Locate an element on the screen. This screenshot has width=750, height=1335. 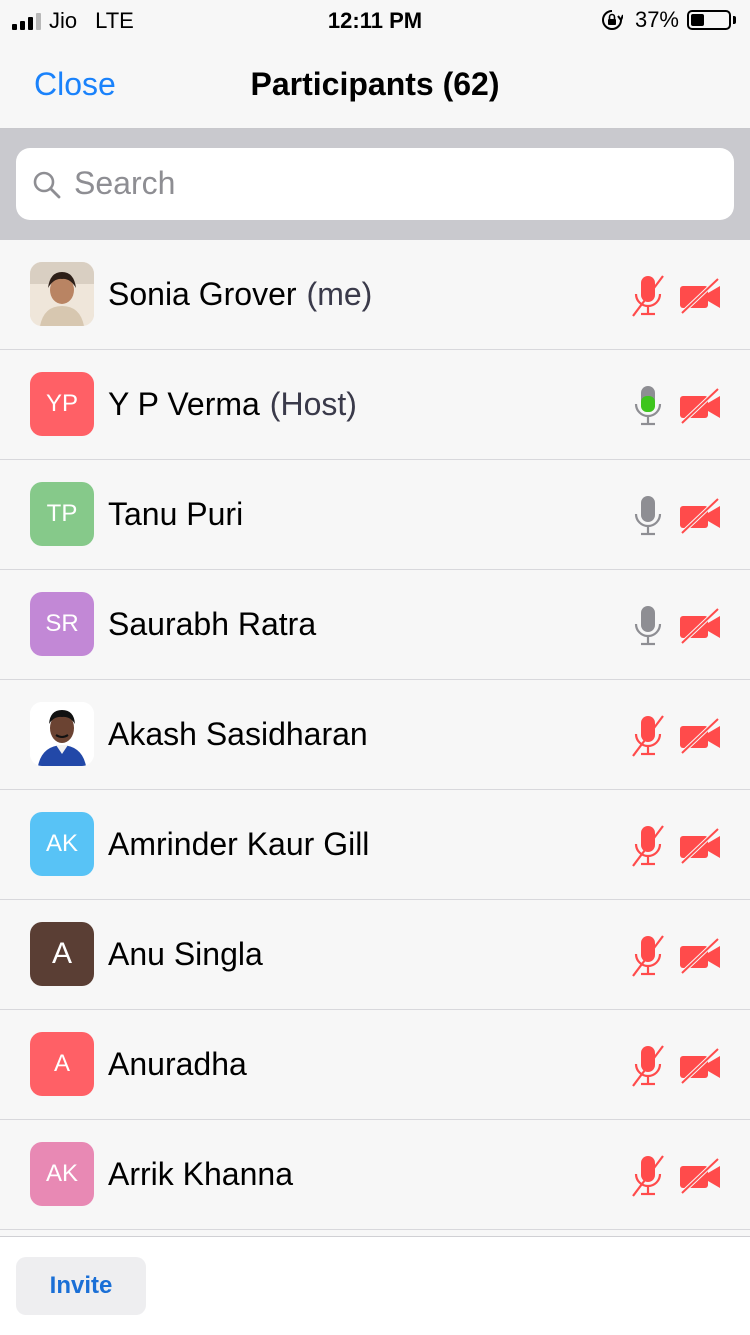
participant-name: Akash Sasidharan is located at coordinates (238, 734).